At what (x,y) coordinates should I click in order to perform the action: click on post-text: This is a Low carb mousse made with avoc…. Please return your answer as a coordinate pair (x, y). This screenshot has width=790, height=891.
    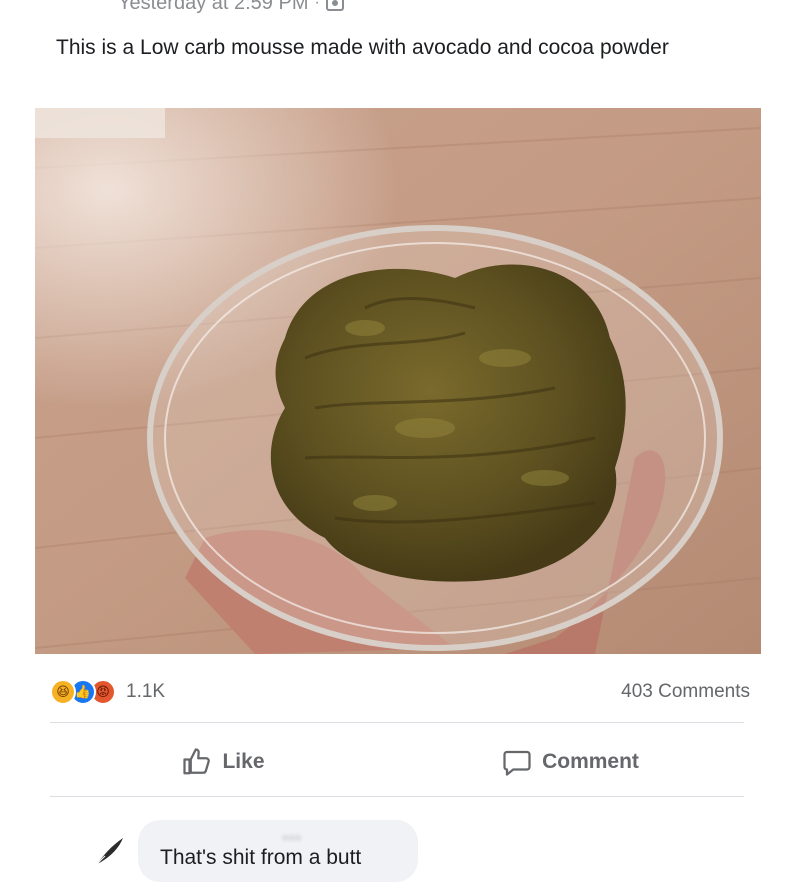
    Looking at the image, I should click on (362, 47).